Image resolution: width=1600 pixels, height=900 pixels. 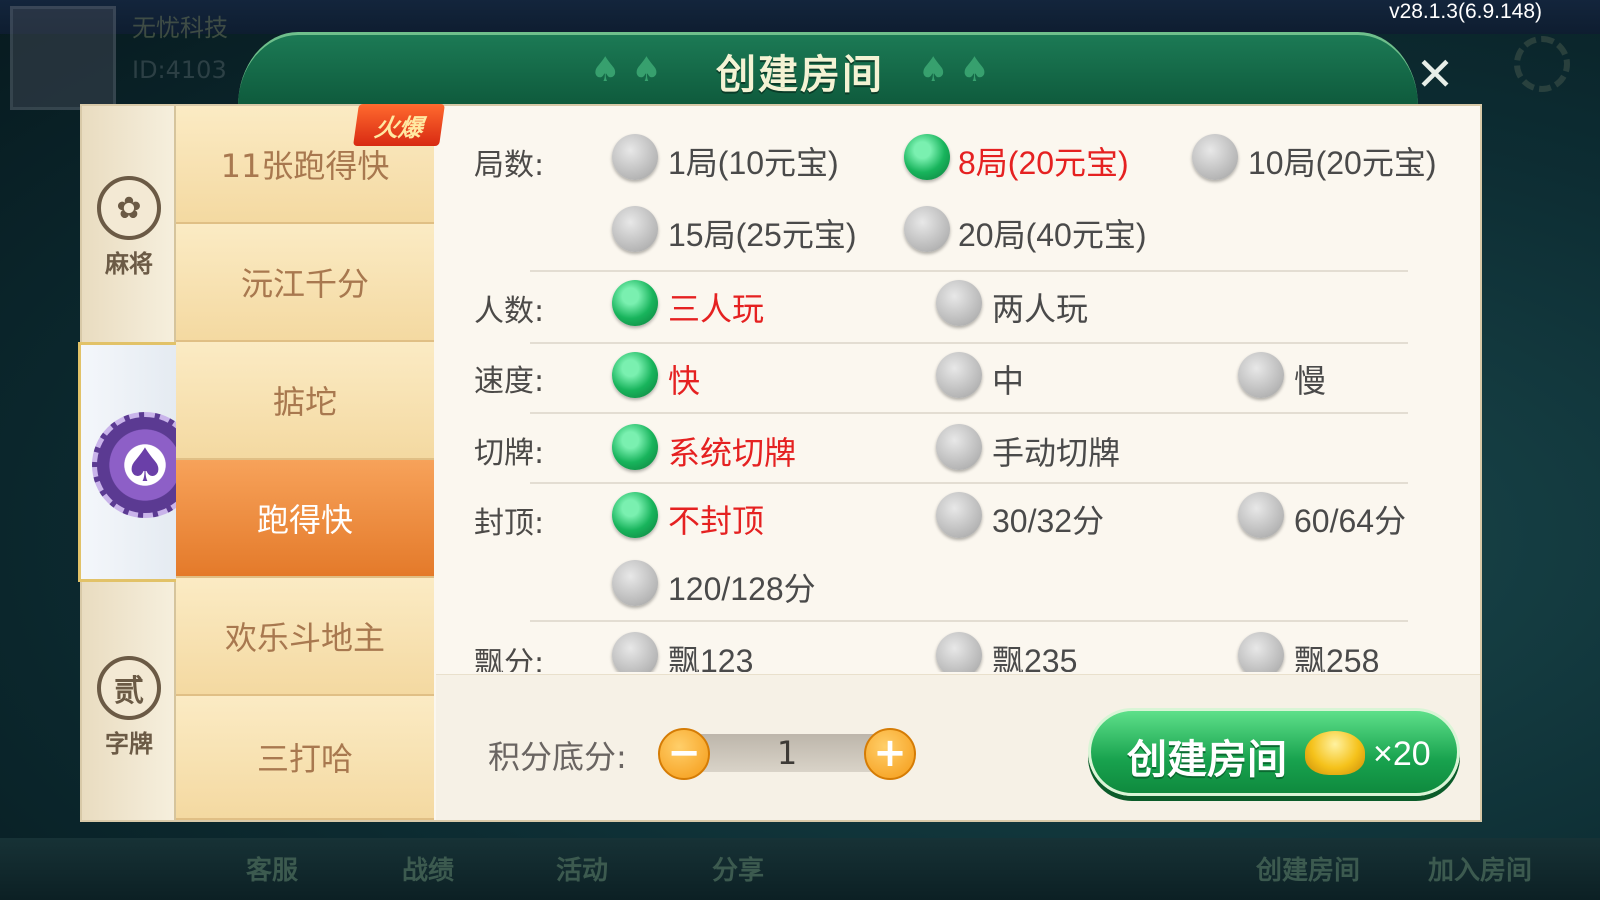 I want to click on option-float-258: 飘258, so click(x=1336, y=654).